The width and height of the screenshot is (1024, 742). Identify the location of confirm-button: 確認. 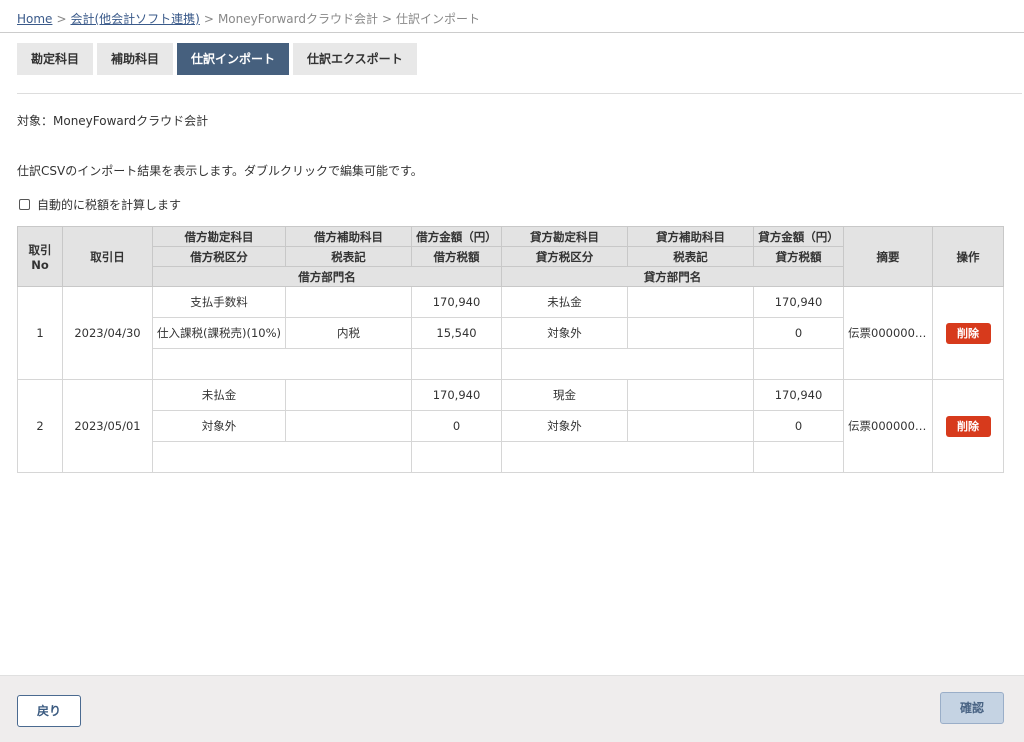
(972, 708).